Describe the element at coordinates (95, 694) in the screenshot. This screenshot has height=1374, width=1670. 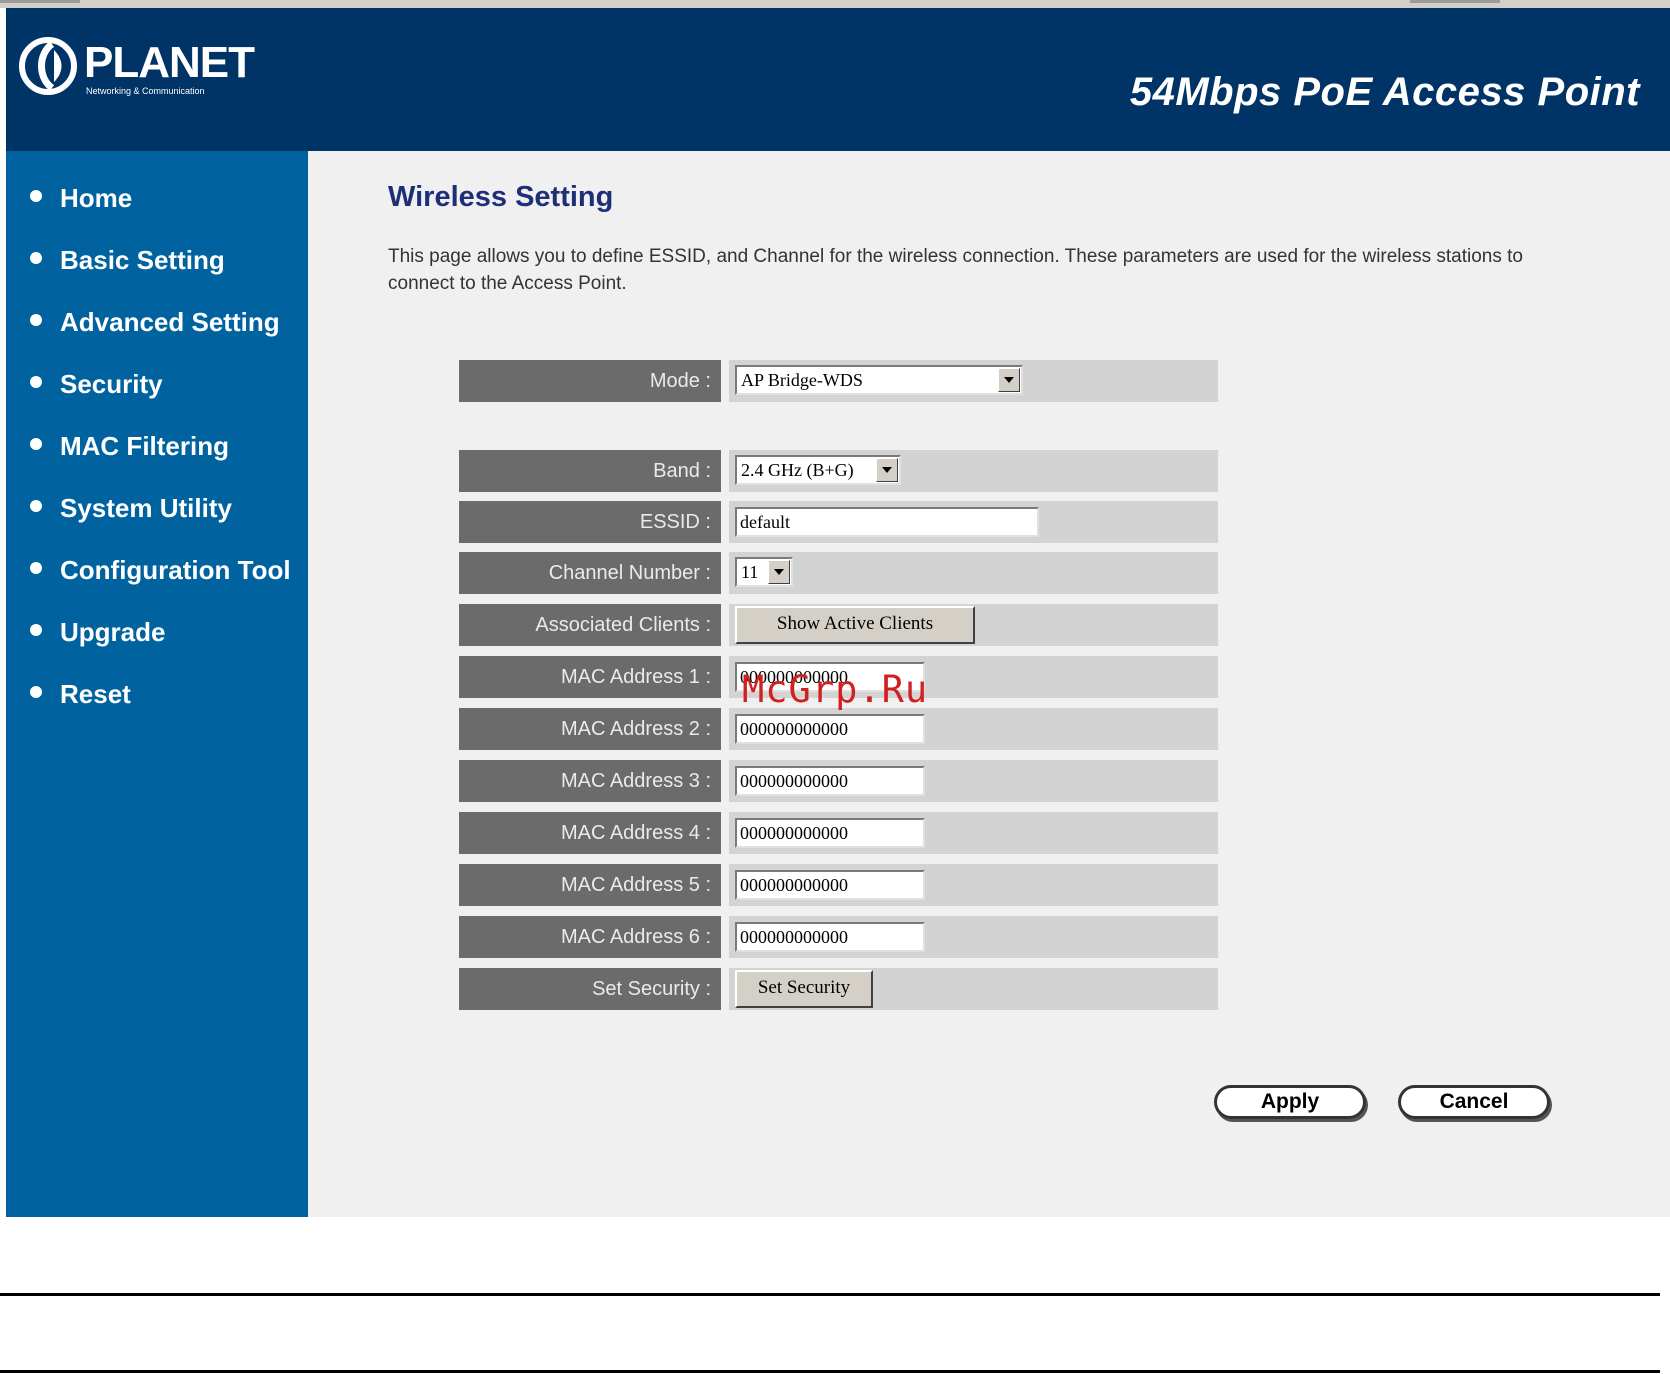
I see `sidebar-item-label: Reset` at that location.